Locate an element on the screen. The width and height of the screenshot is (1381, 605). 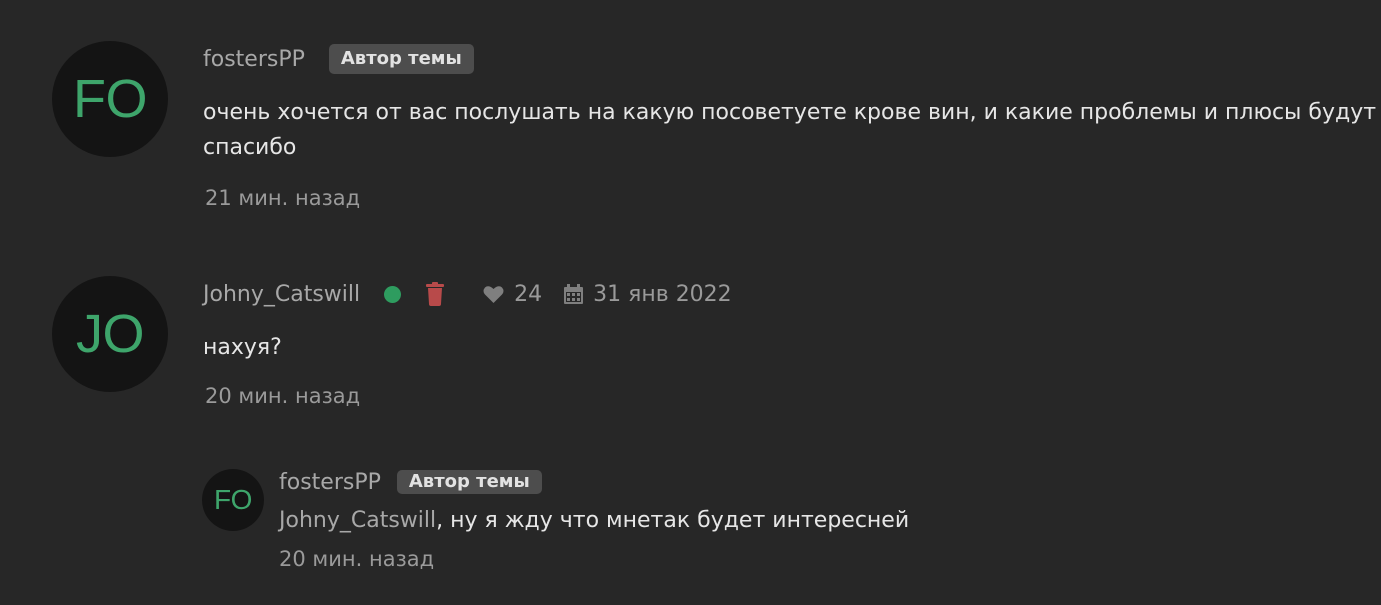
comment-text-line: нахуя? is located at coordinates (242, 347).